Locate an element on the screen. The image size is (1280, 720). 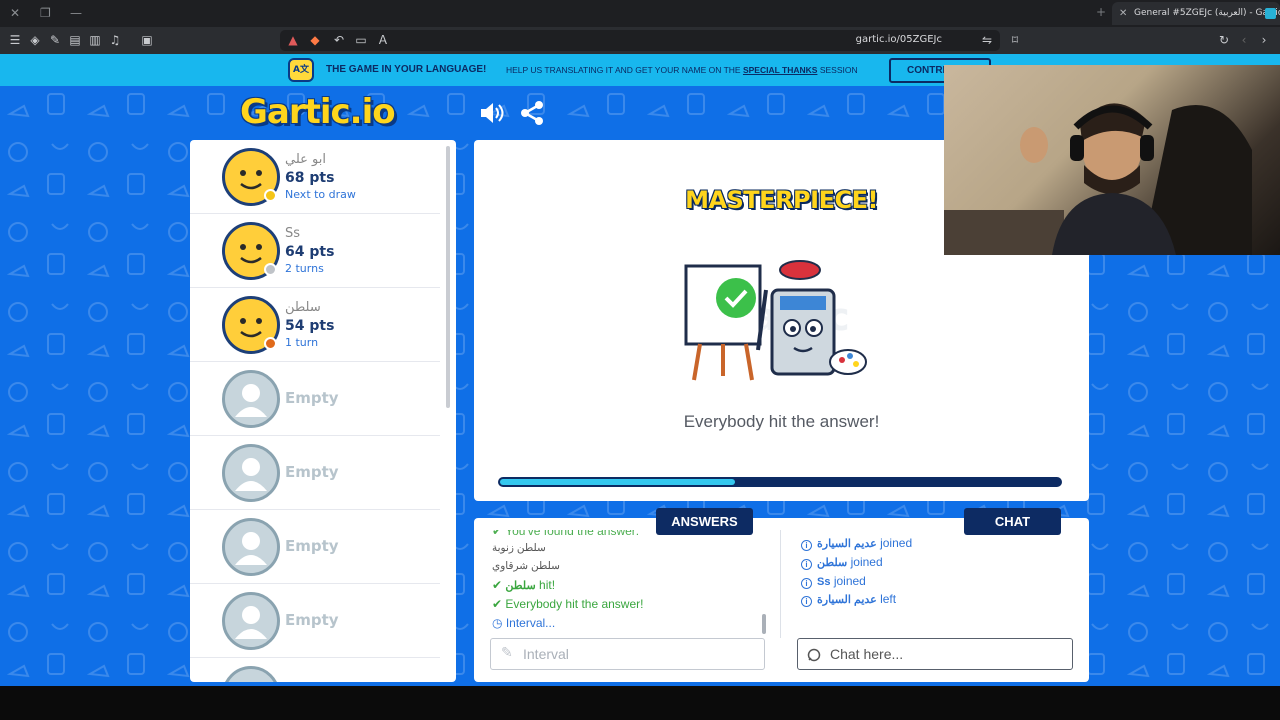
chat-tab: CHAT is located at coordinates (1012, 521).